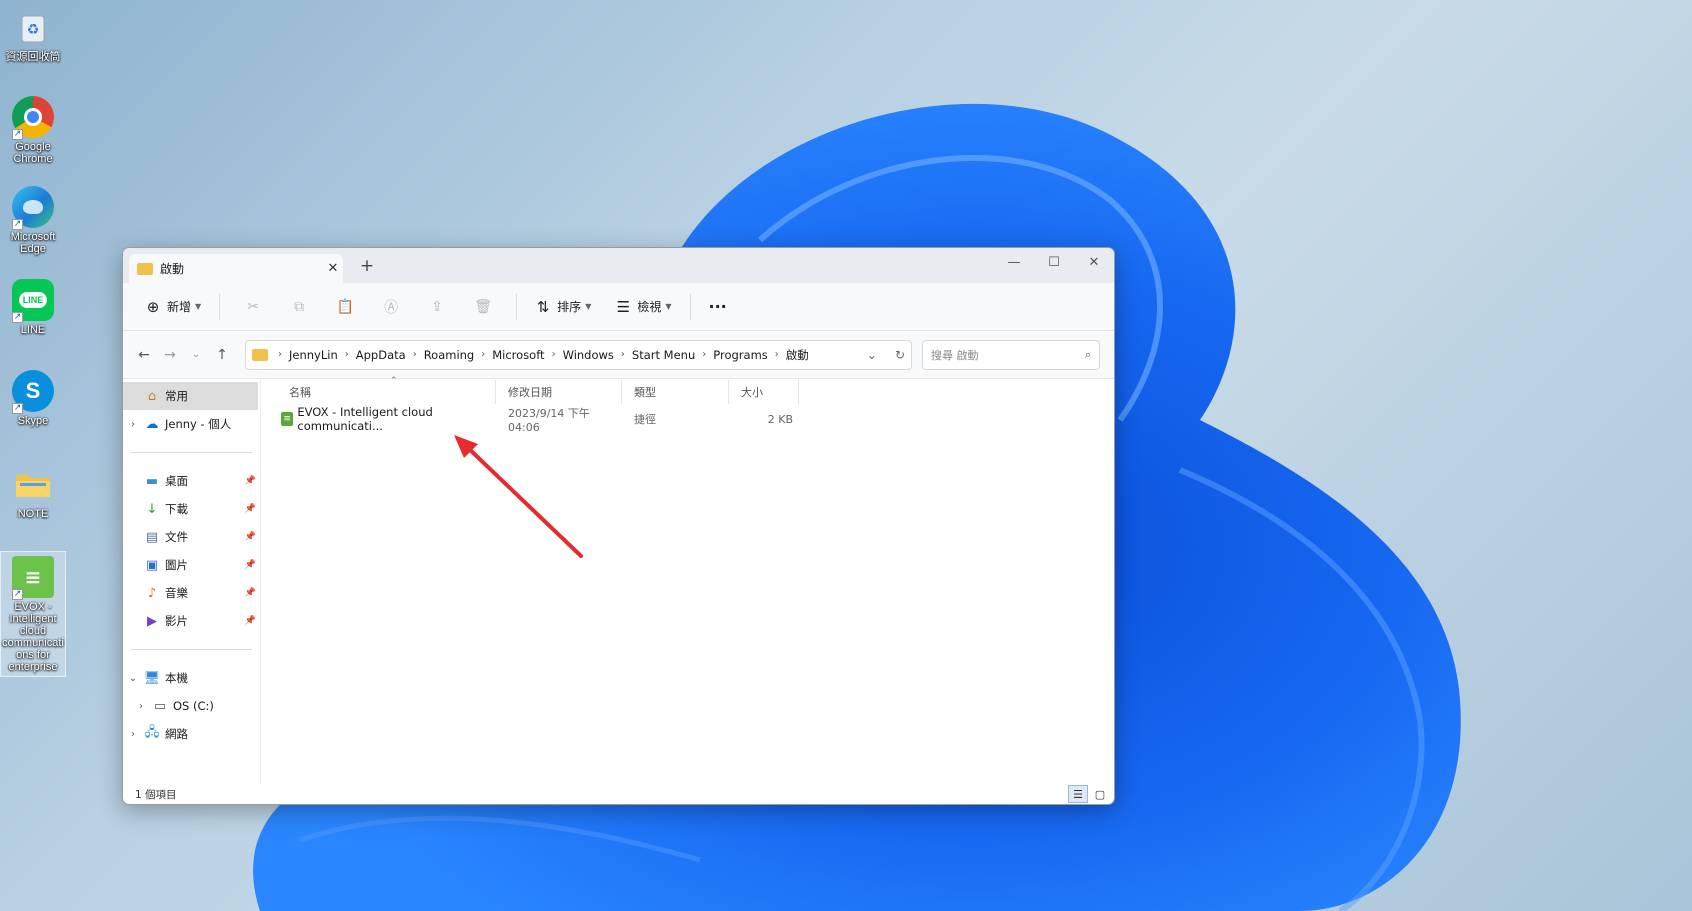 Image resolution: width=1692 pixels, height=911 pixels. I want to click on annotation-arrow, so click(518, 496).